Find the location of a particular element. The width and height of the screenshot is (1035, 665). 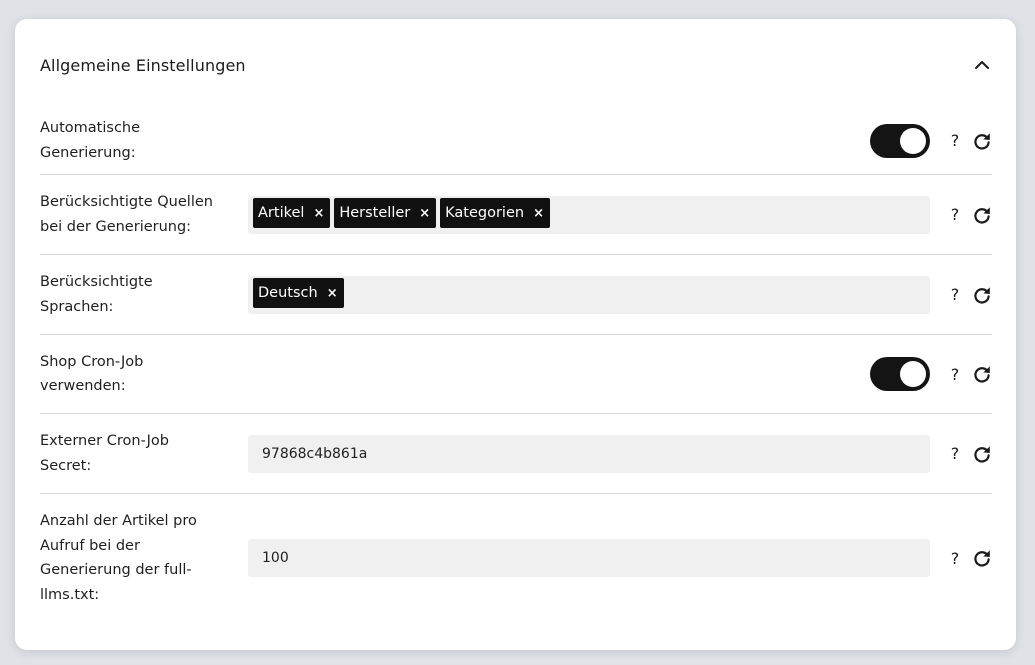

tag-label: Hersteller is located at coordinates (375, 213).